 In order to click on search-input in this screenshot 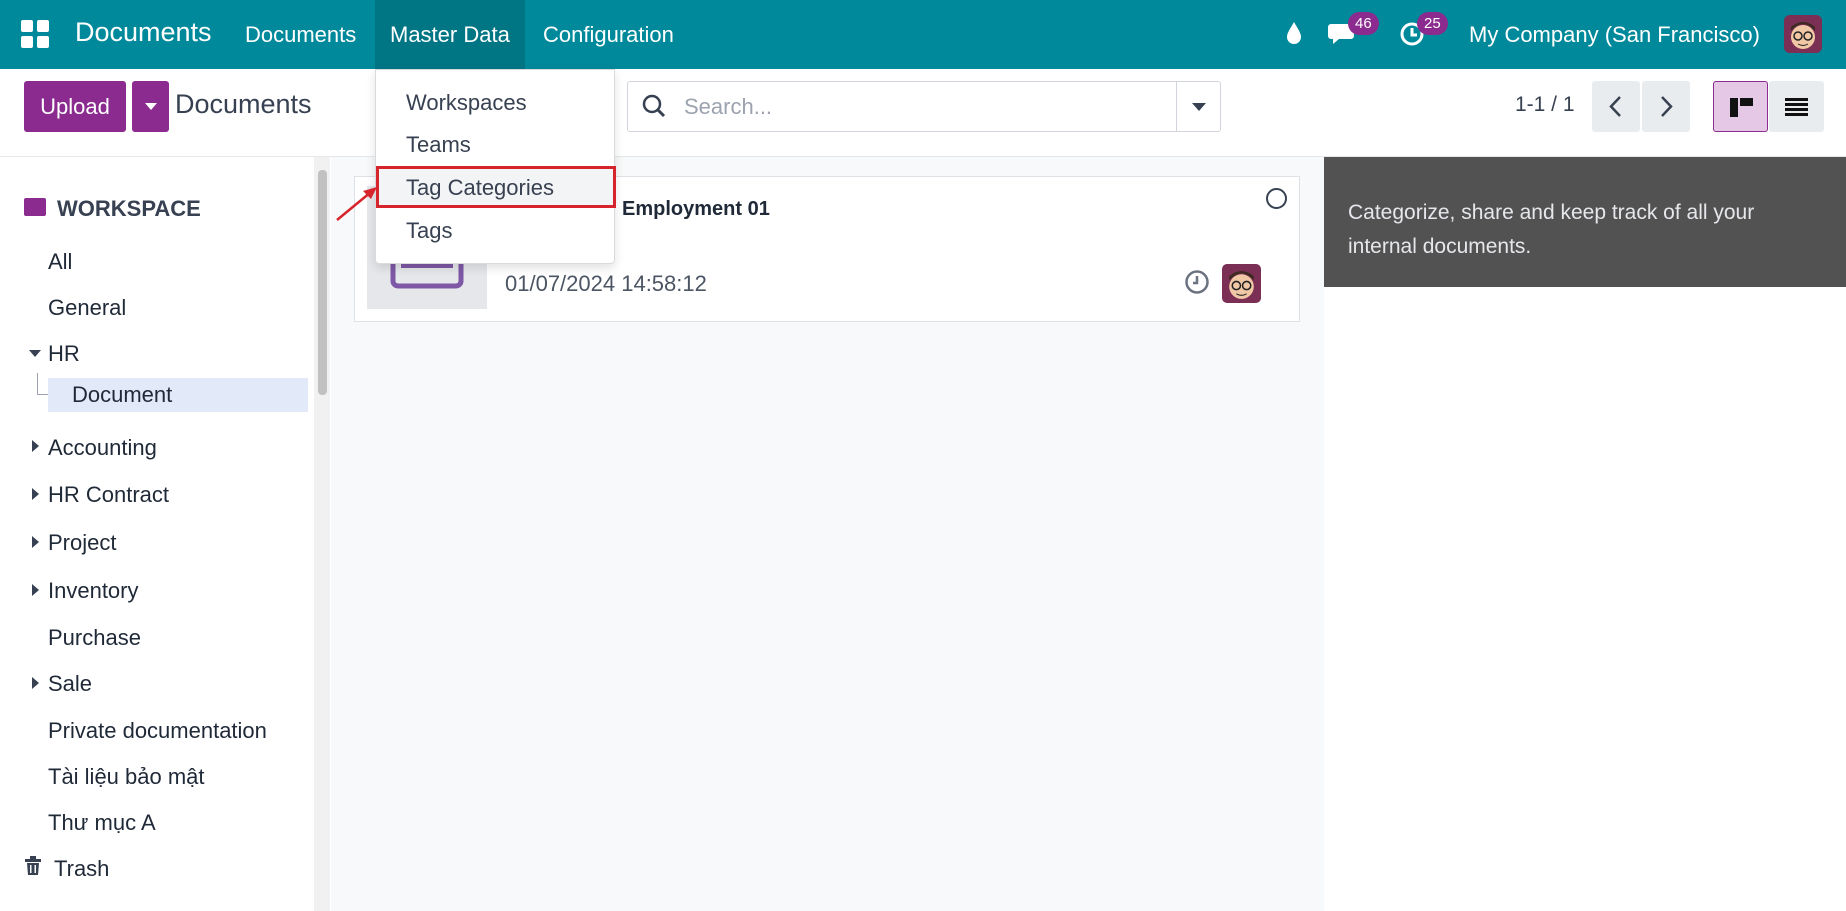, I will do `click(924, 107)`.